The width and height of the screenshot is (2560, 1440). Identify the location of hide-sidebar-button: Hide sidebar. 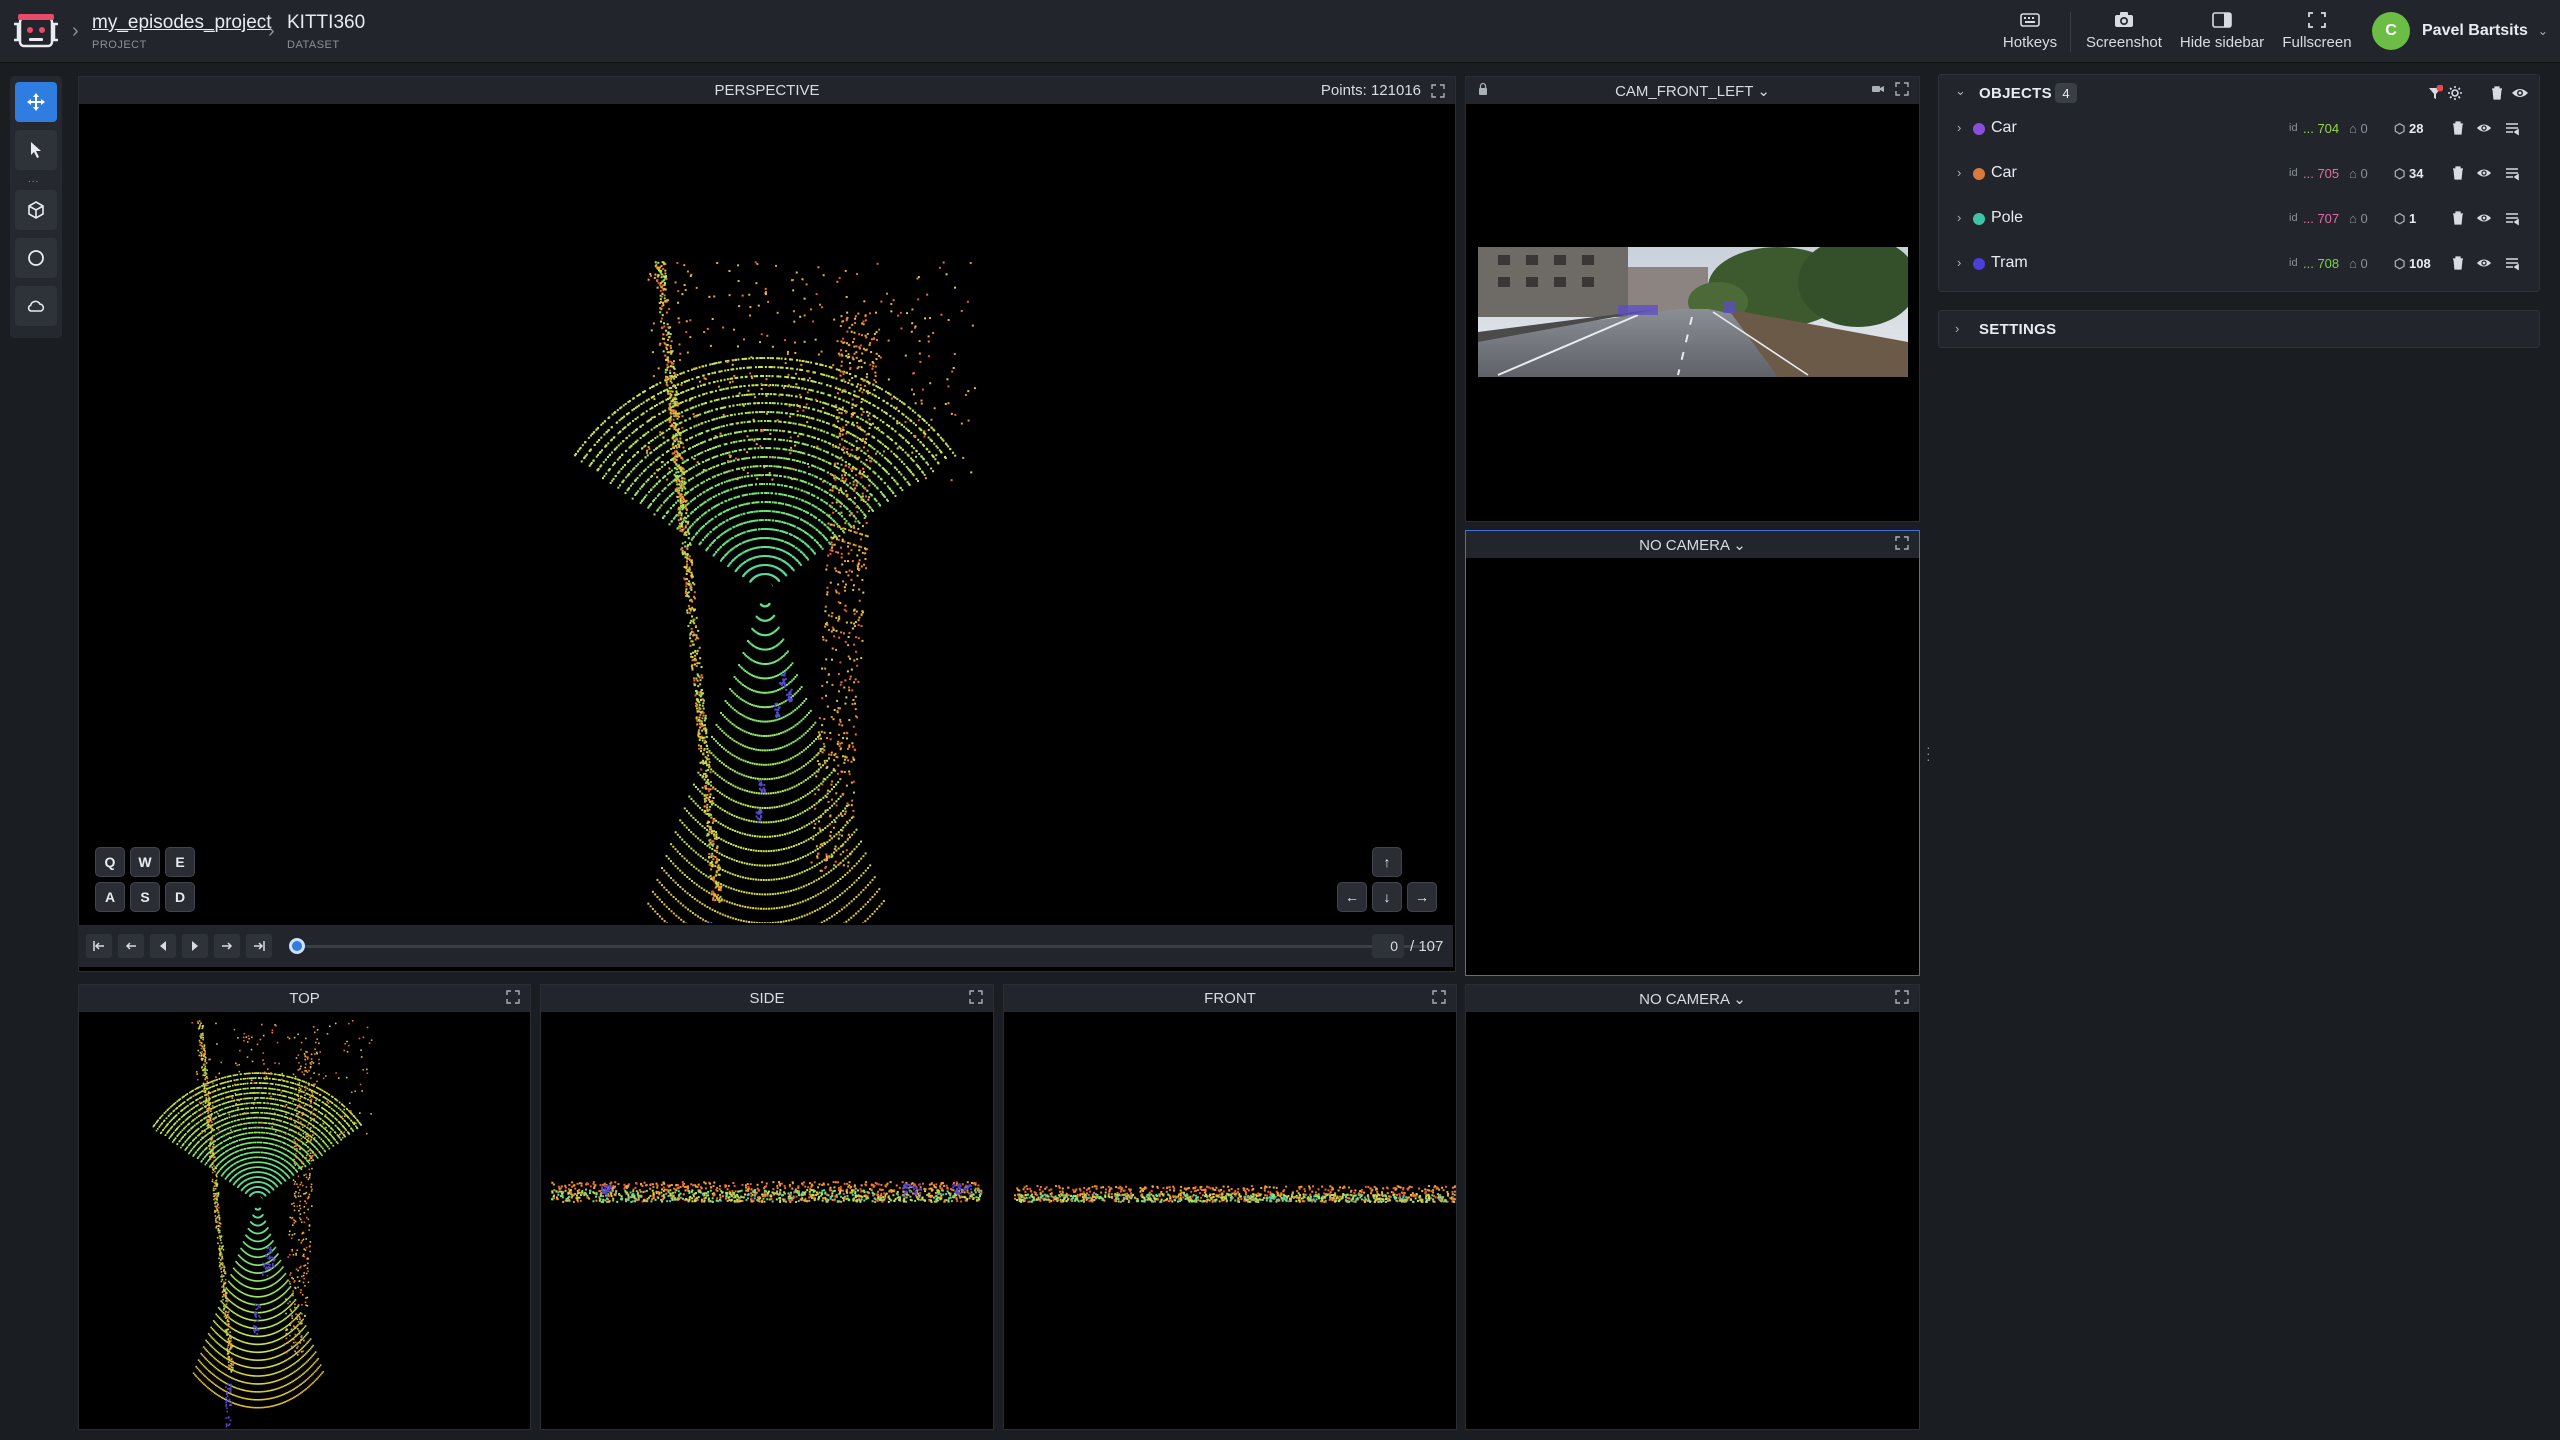
(2222, 32).